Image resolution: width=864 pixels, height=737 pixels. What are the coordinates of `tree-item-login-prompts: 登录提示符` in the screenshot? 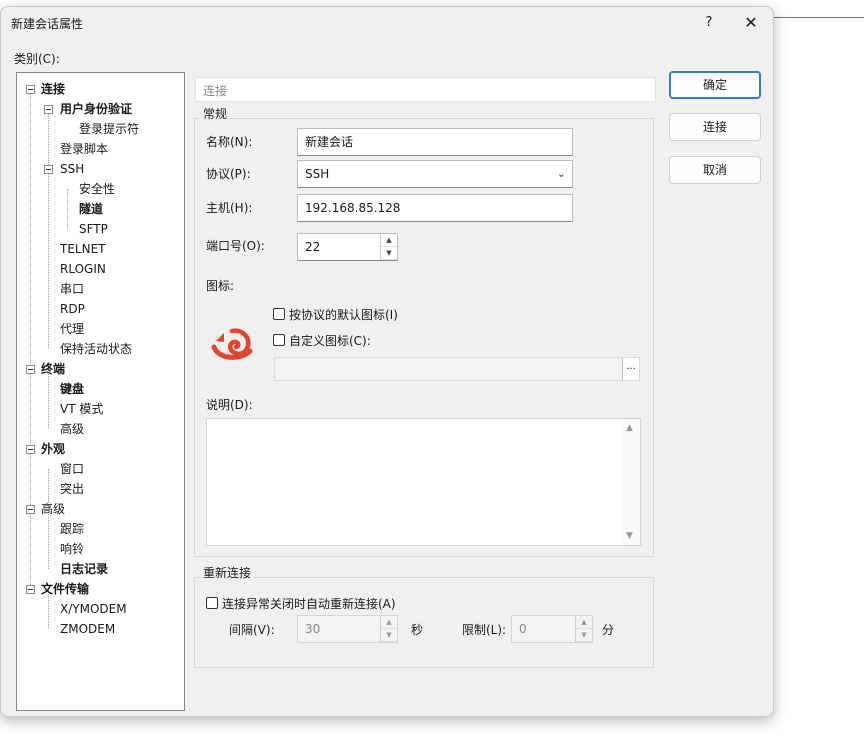 It's located at (109, 129).